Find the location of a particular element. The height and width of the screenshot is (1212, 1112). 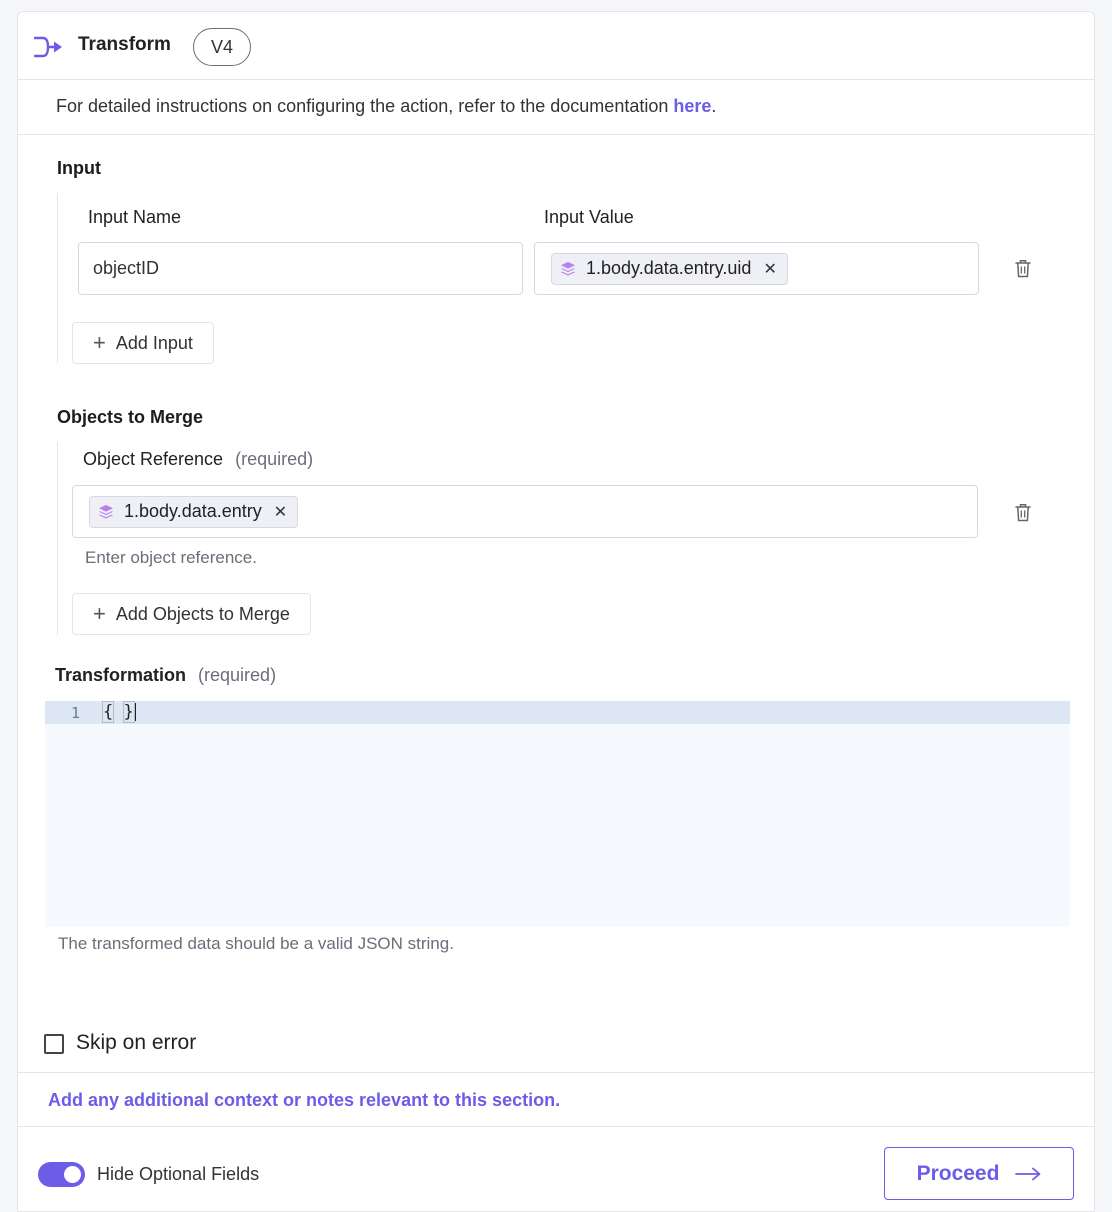

proceed-button: Proceed is located at coordinates (979, 1173).